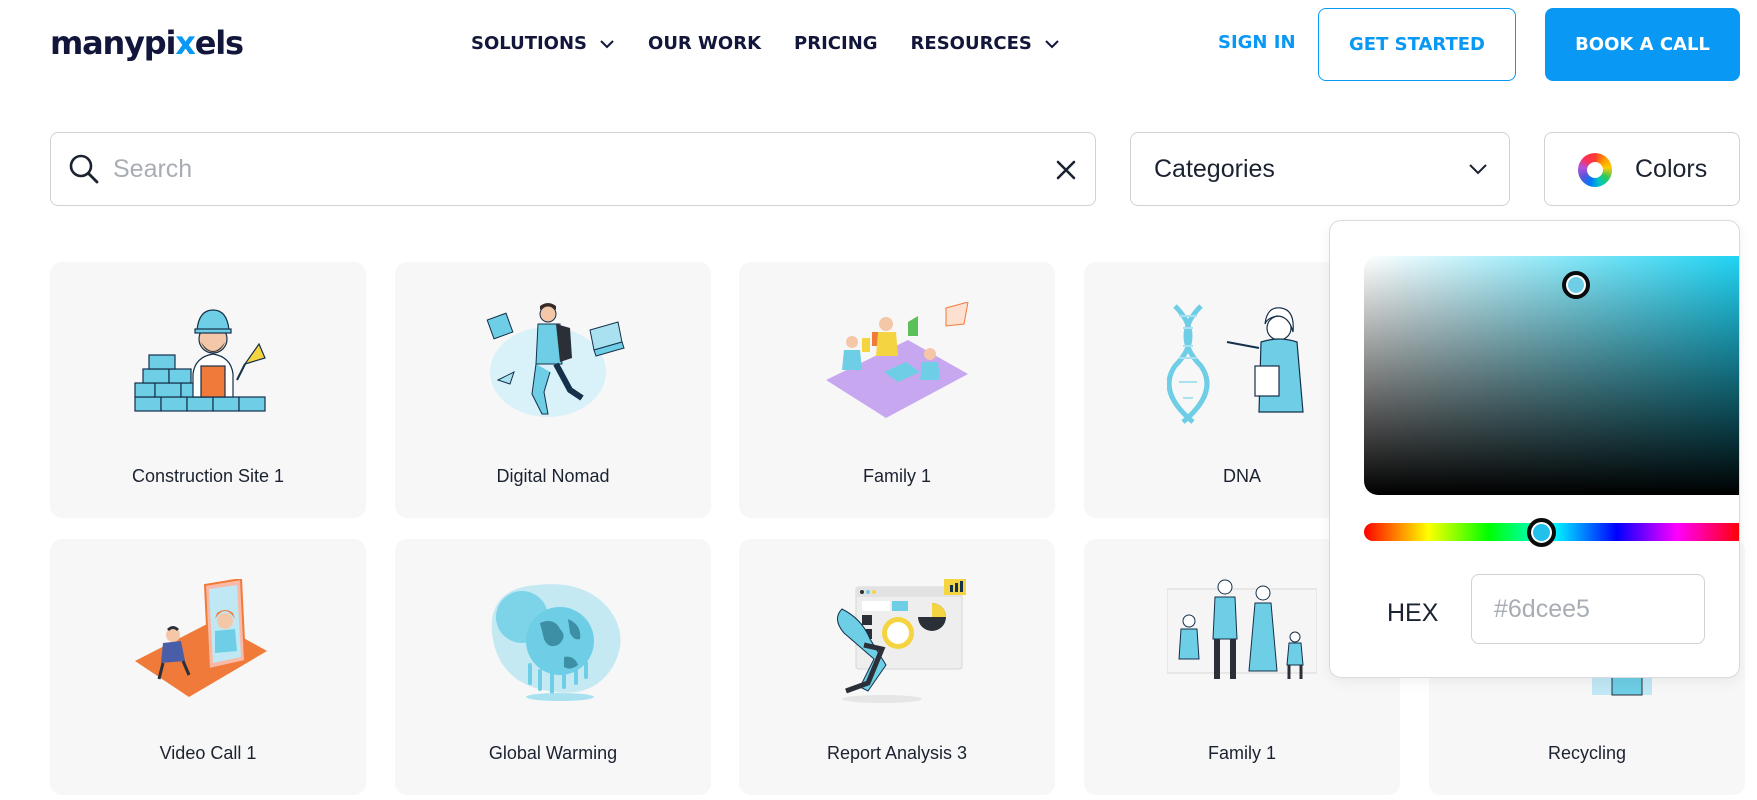 The height and width of the screenshot is (800, 1757). I want to click on illustration-card: Digital Nomad, so click(553, 390).